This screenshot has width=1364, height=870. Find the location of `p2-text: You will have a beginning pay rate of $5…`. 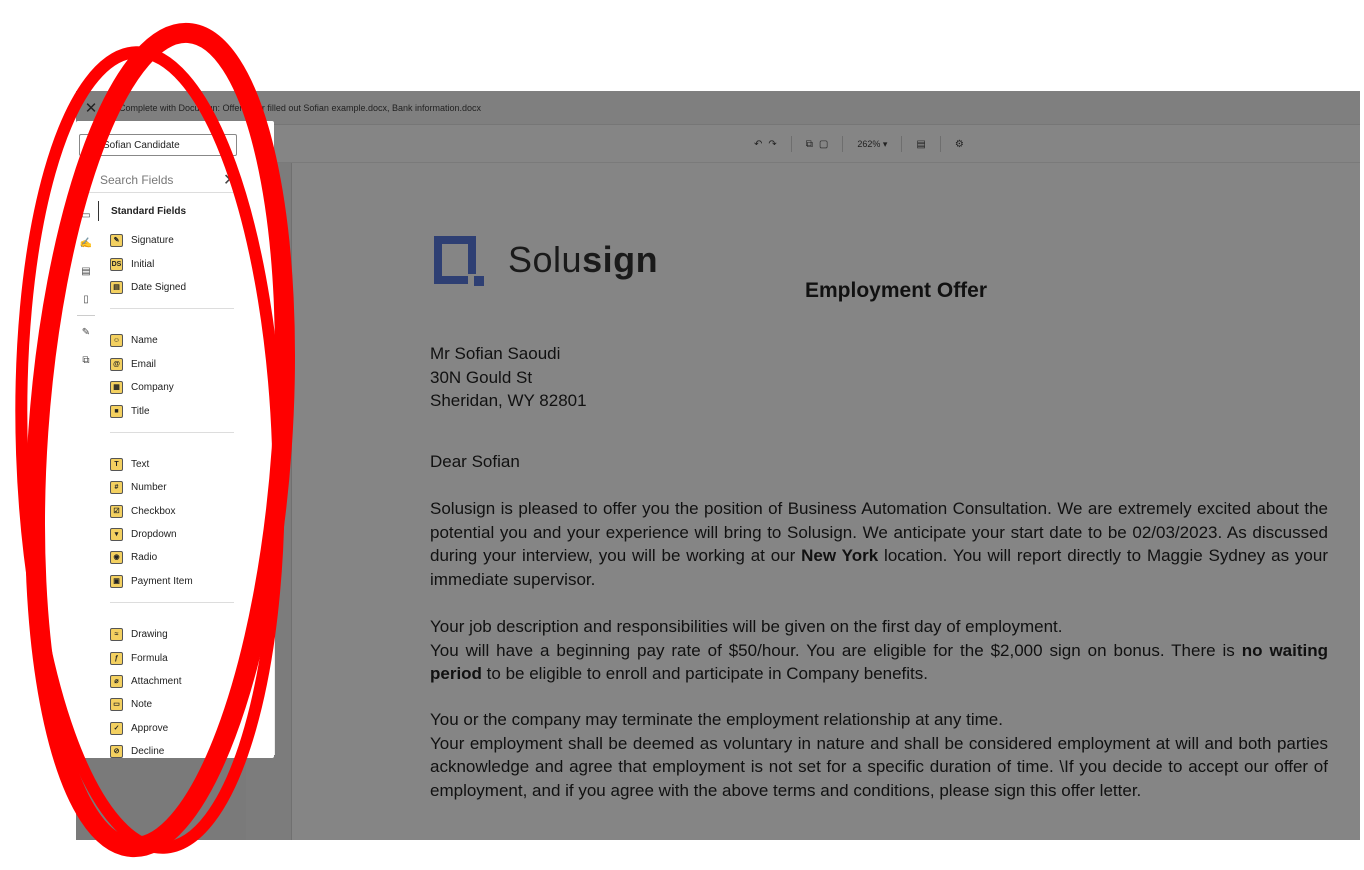

p2-text: You will have a beginning pay rate of $5… is located at coordinates (836, 650).